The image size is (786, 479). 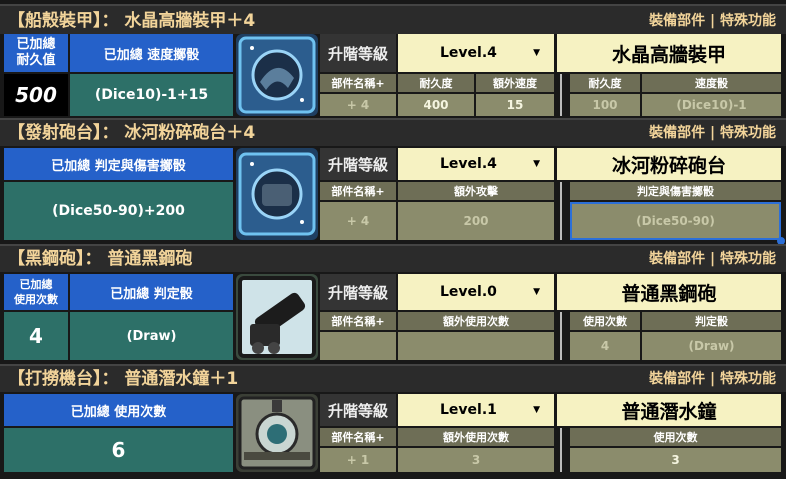 What do you see at coordinates (476, 346) in the screenshot?
I see `extra-use-count-value` at bounding box center [476, 346].